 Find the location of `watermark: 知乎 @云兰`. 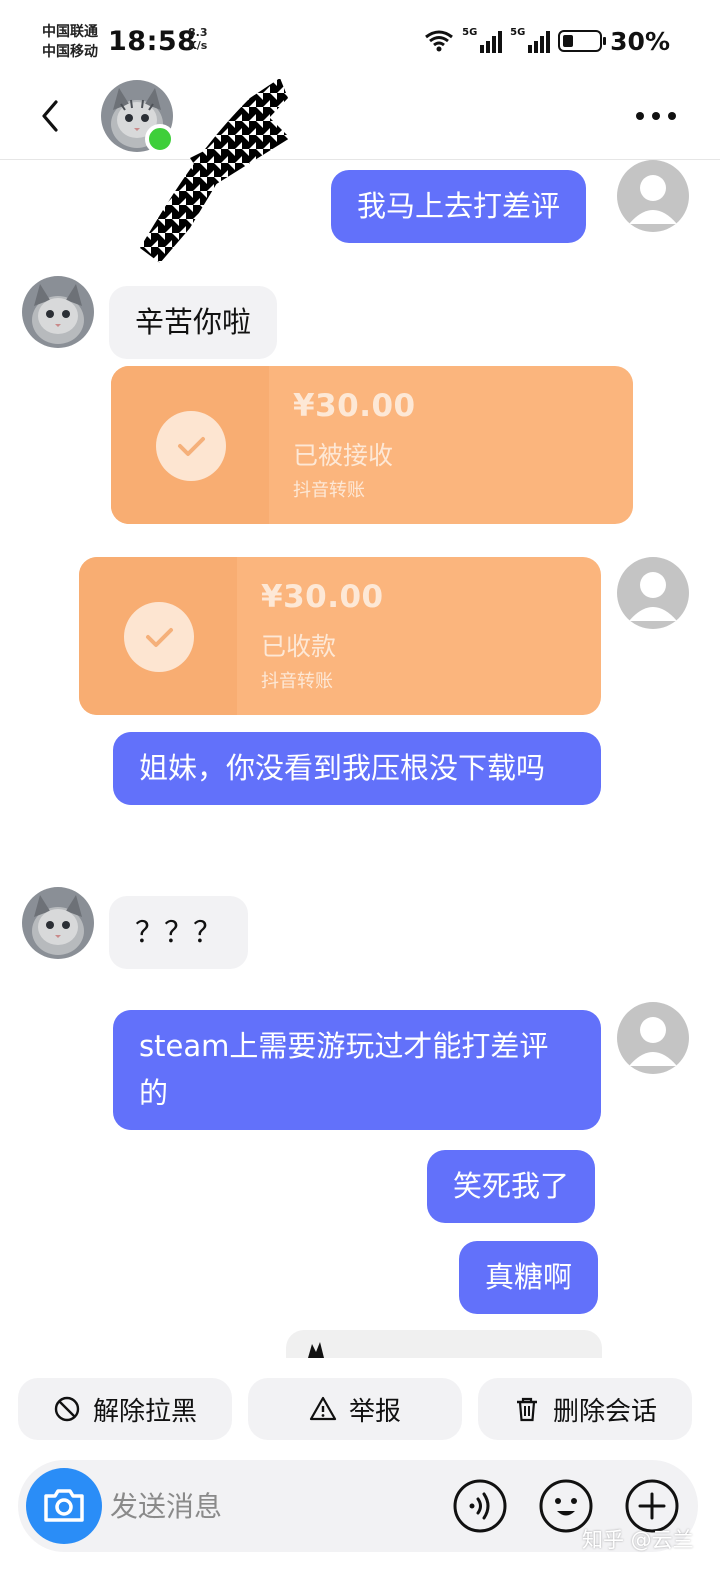

watermark: 知乎 @云兰 is located at coordinates (638, 1540).